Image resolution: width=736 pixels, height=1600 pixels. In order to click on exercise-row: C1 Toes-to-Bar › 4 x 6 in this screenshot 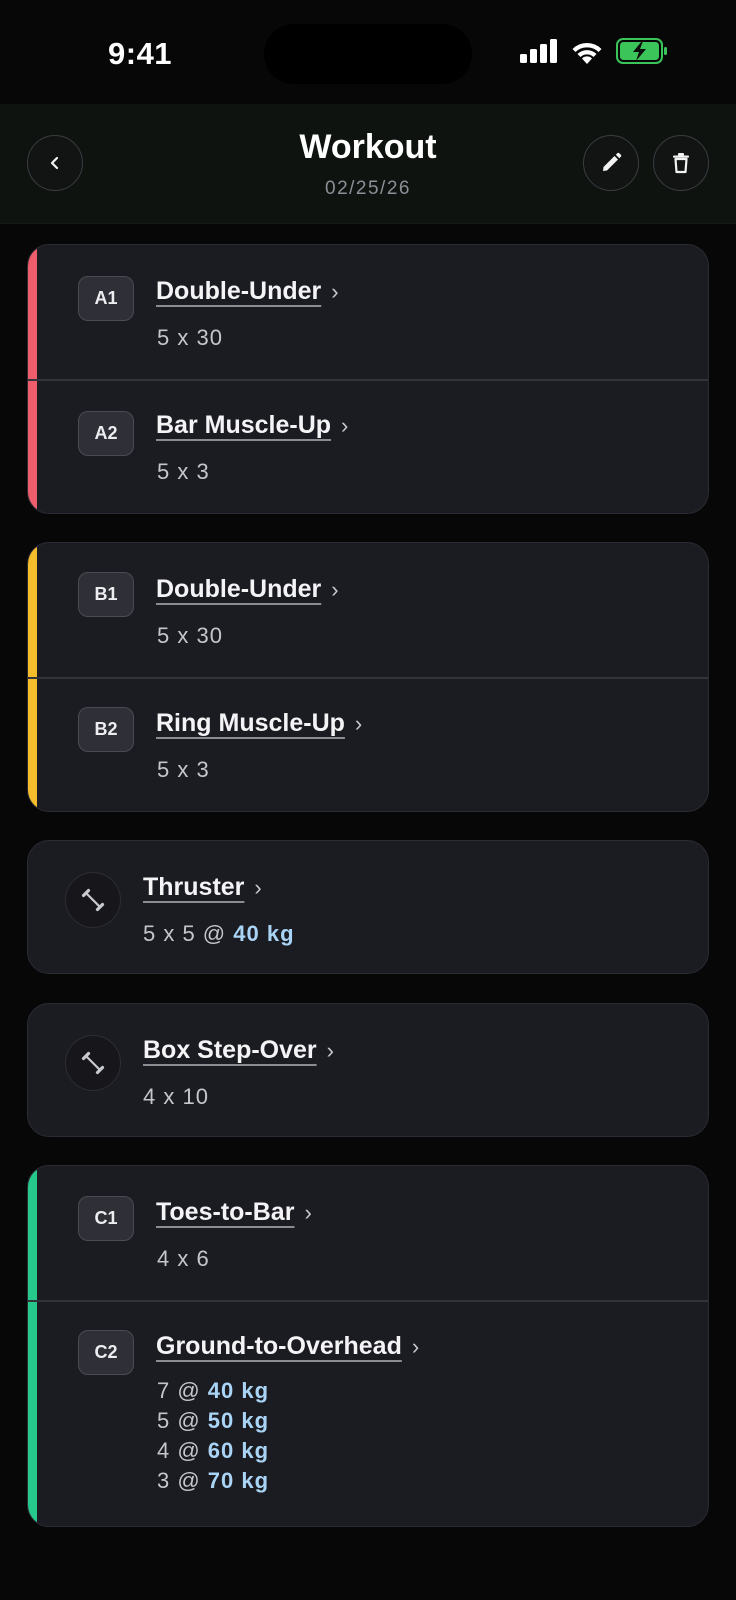, I will do `click(368, 1233)`.